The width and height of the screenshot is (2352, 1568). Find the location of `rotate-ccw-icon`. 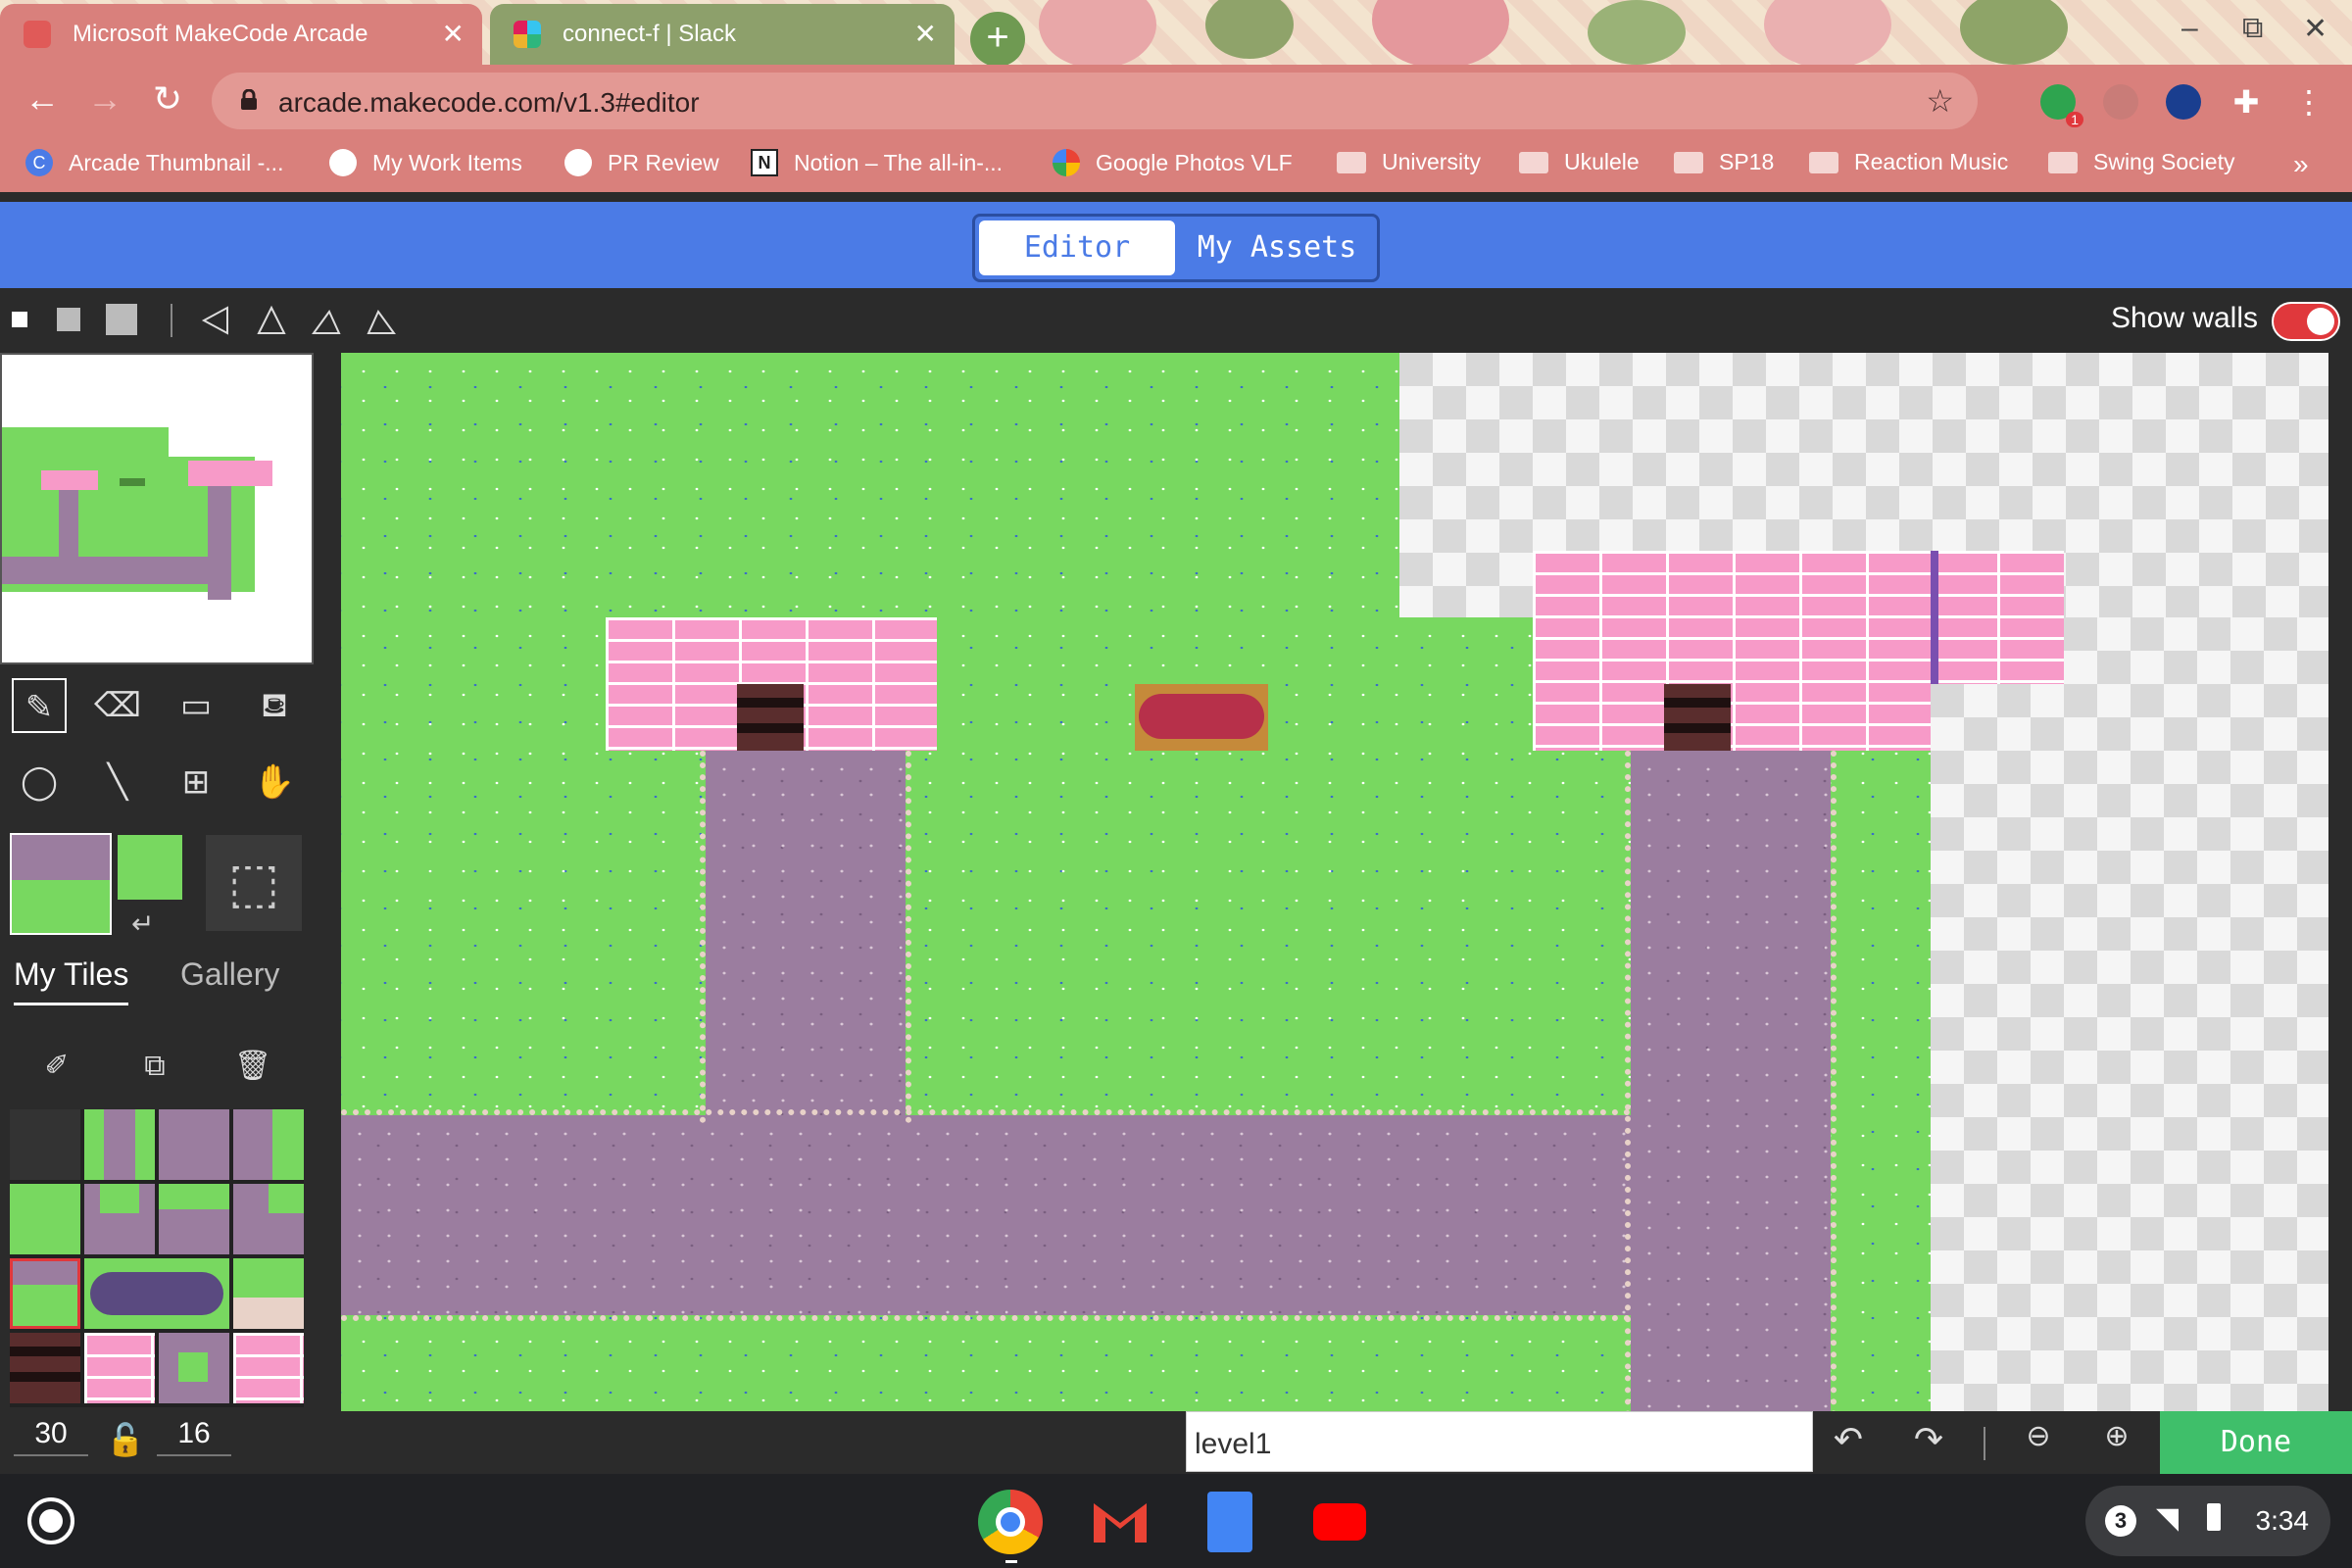

rotate-ccw-icon is located at coordinates (381, 320).